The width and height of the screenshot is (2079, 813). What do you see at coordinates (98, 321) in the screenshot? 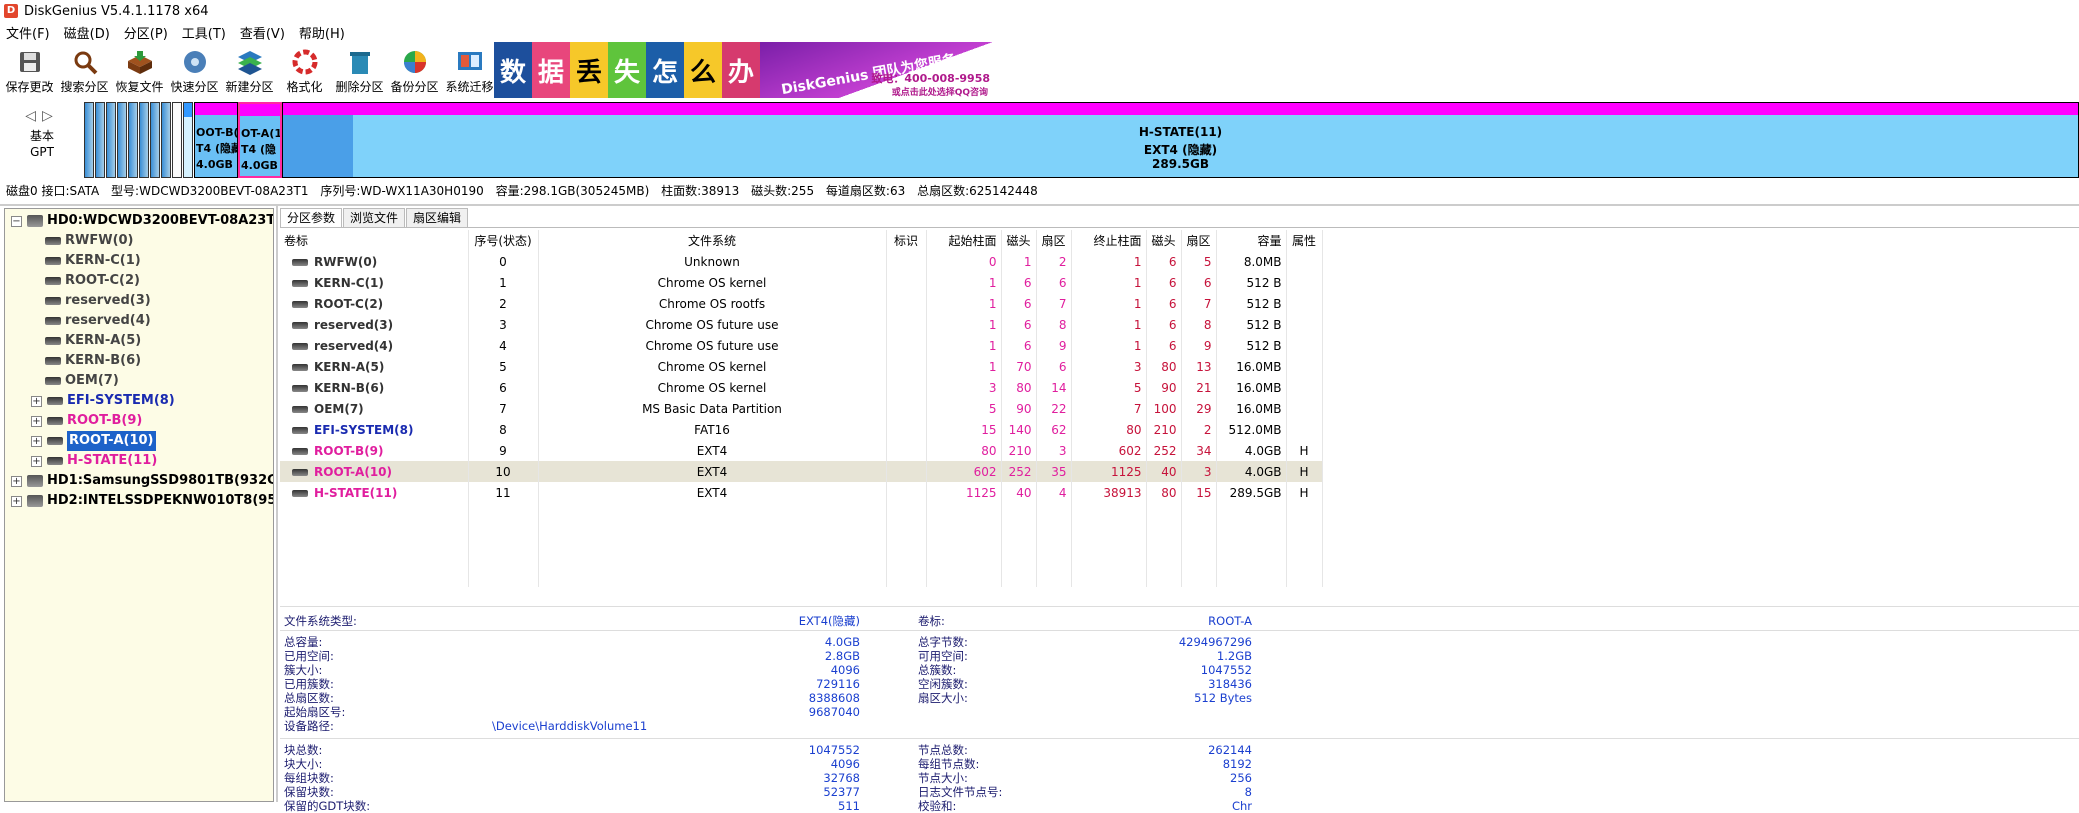
I see `tree-partition-reserved-4: reserved(4)` at bounding box center [98, 321].